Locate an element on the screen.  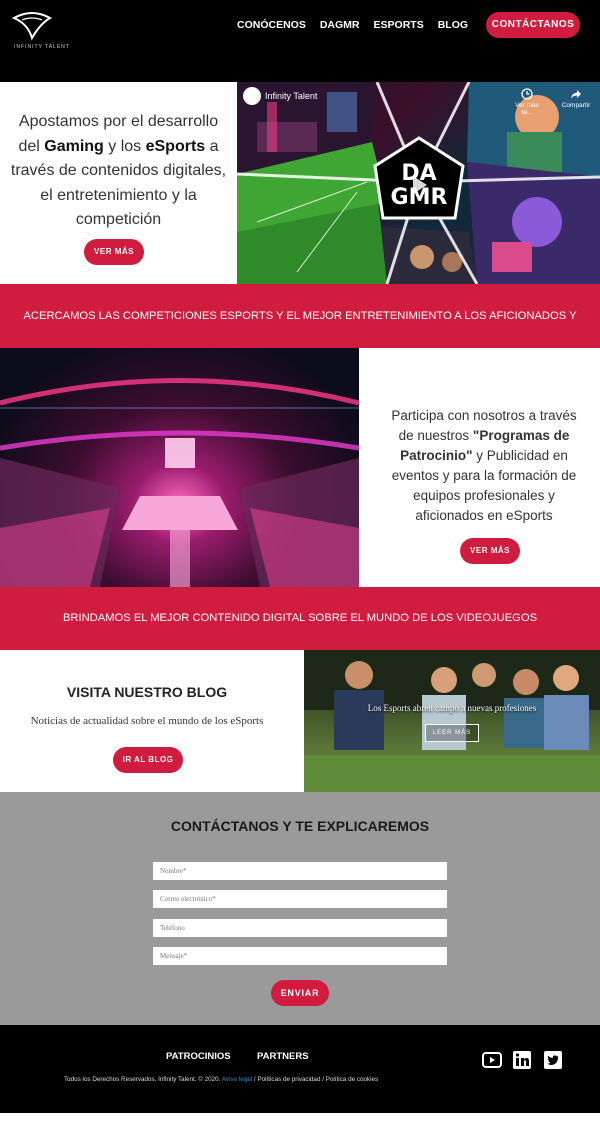
share-icon is located at coordinates (576, 94).